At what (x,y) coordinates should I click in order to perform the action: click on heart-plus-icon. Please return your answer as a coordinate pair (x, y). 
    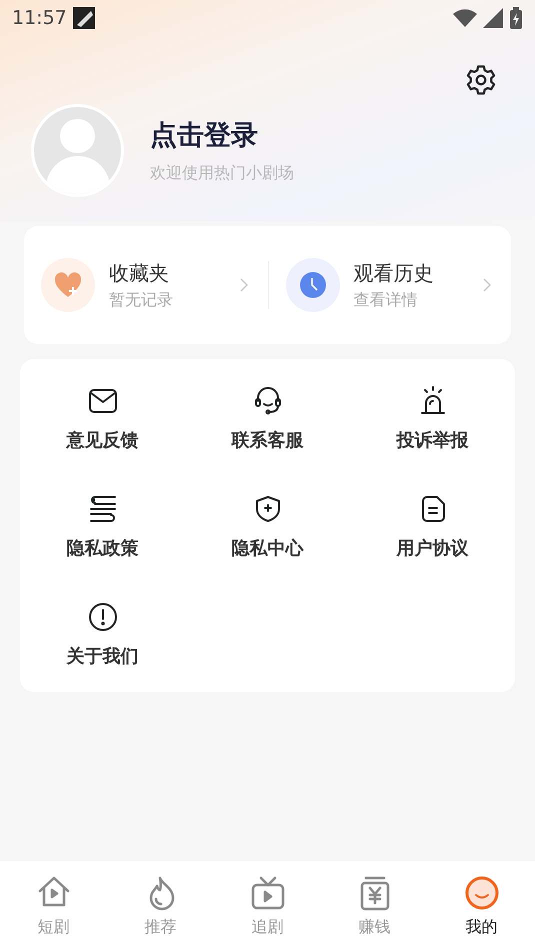
    Looking at the image, I should click on (68, 285).